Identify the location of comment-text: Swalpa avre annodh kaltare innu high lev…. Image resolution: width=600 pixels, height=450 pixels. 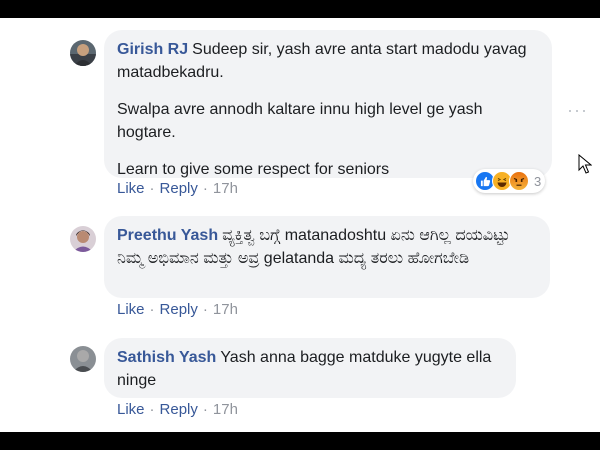
(300, 121).